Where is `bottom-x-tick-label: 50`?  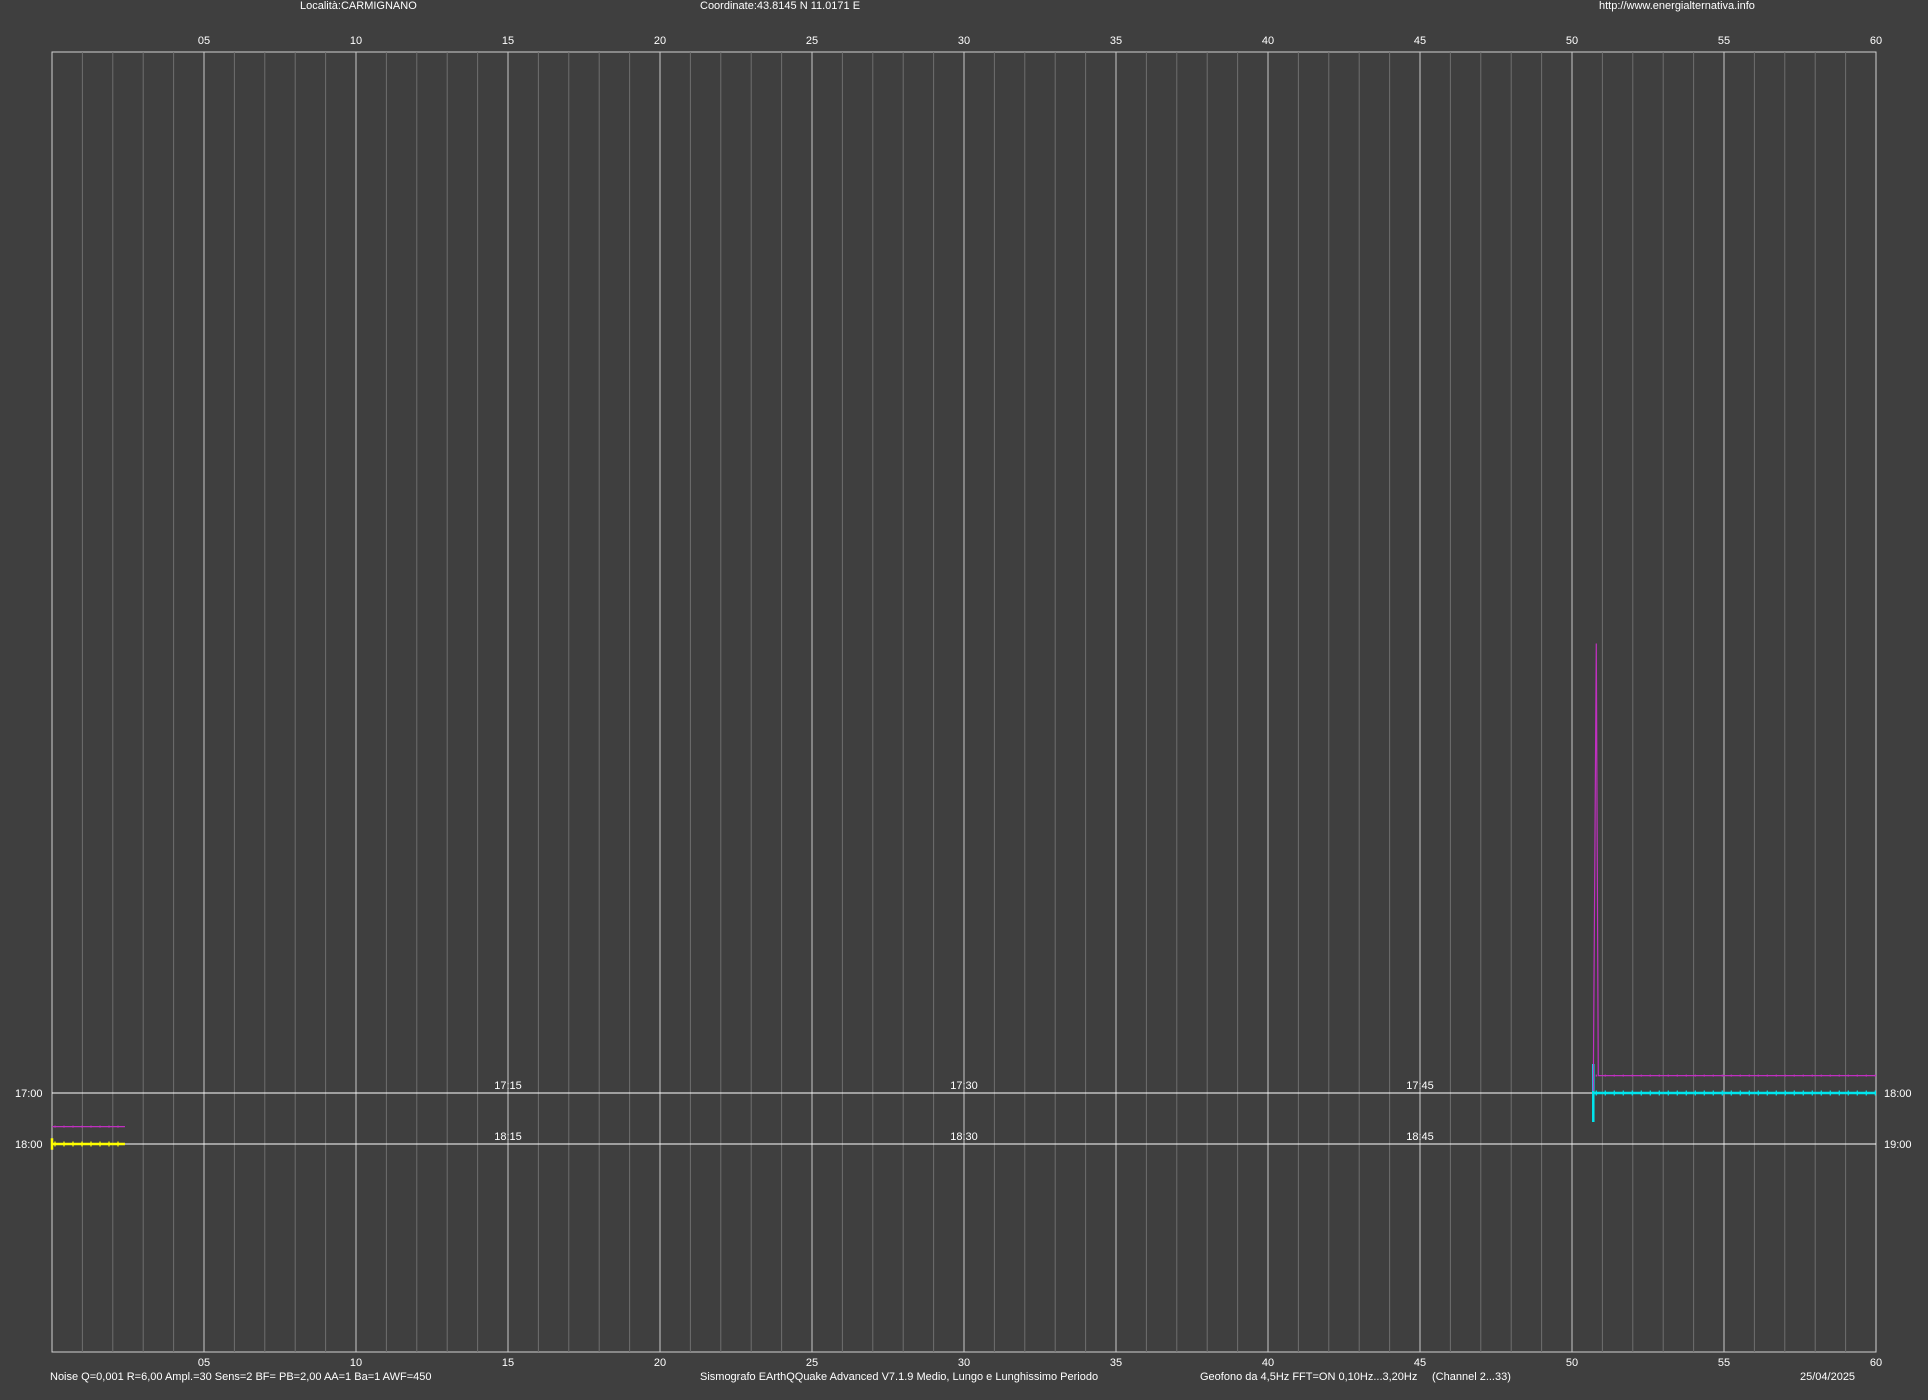
bottom-x-tick-label: 50 is located at coordinates (1572, 1363).